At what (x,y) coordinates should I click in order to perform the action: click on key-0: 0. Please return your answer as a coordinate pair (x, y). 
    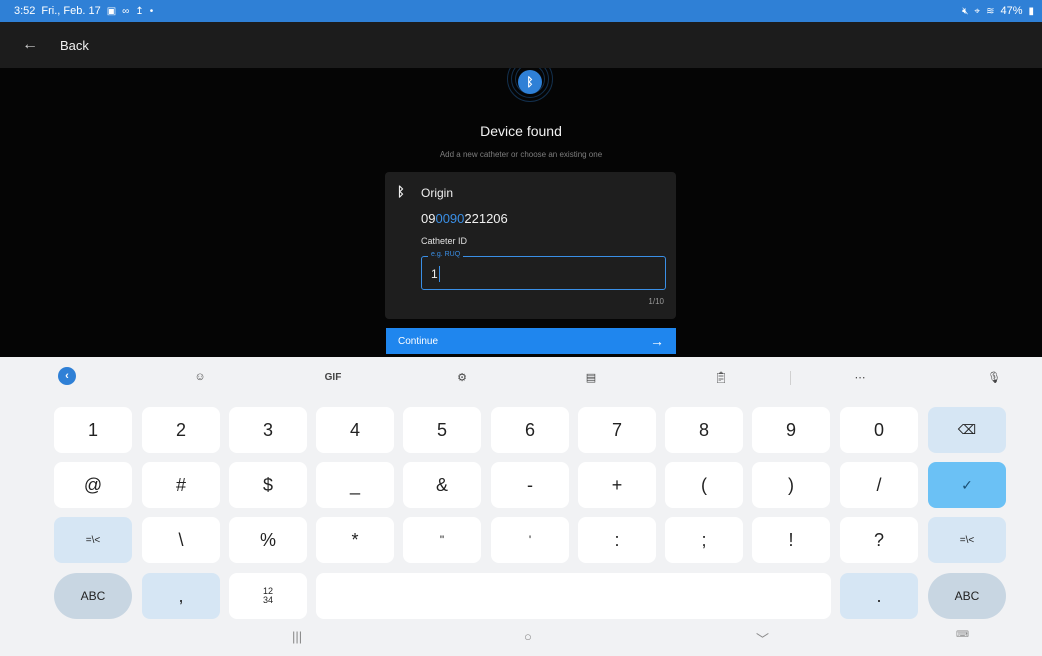
    Looking at the image, I should click on (879, 430).